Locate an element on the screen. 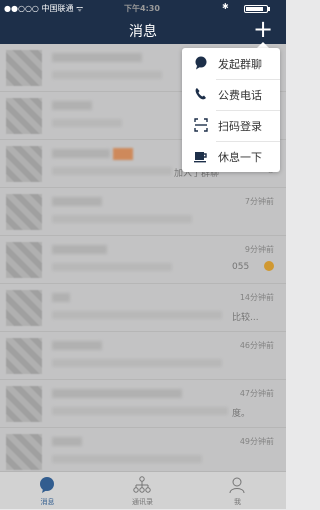  phone-icon is located at coordinates (200, 94).